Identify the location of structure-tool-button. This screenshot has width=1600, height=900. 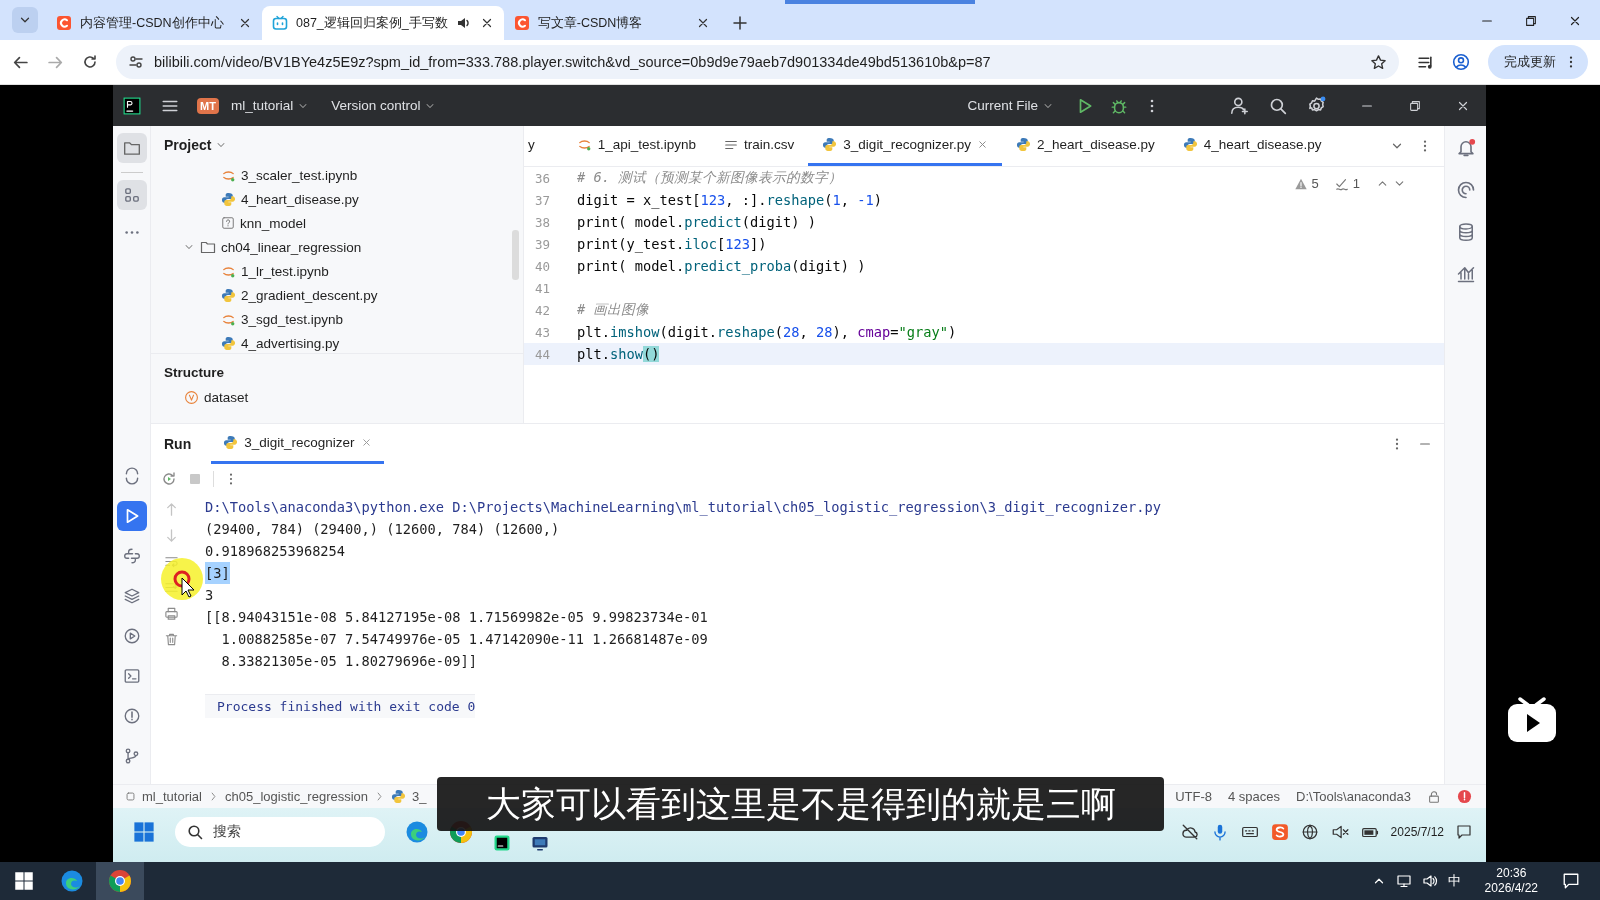
(131, 195).